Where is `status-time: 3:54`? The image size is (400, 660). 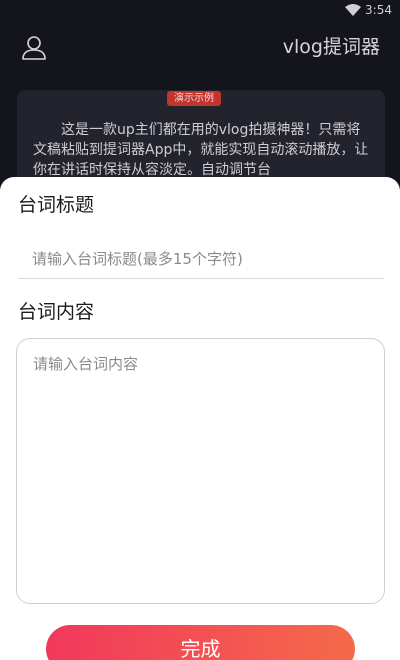 status-time: 3:54 is located at coordinates (378, 10).